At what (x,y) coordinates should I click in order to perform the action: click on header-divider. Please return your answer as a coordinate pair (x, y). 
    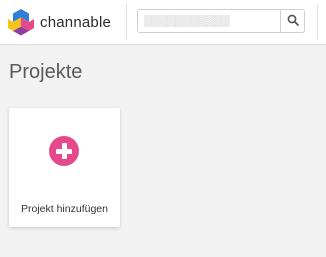
    Looking at the image, I should click on (126, 22).